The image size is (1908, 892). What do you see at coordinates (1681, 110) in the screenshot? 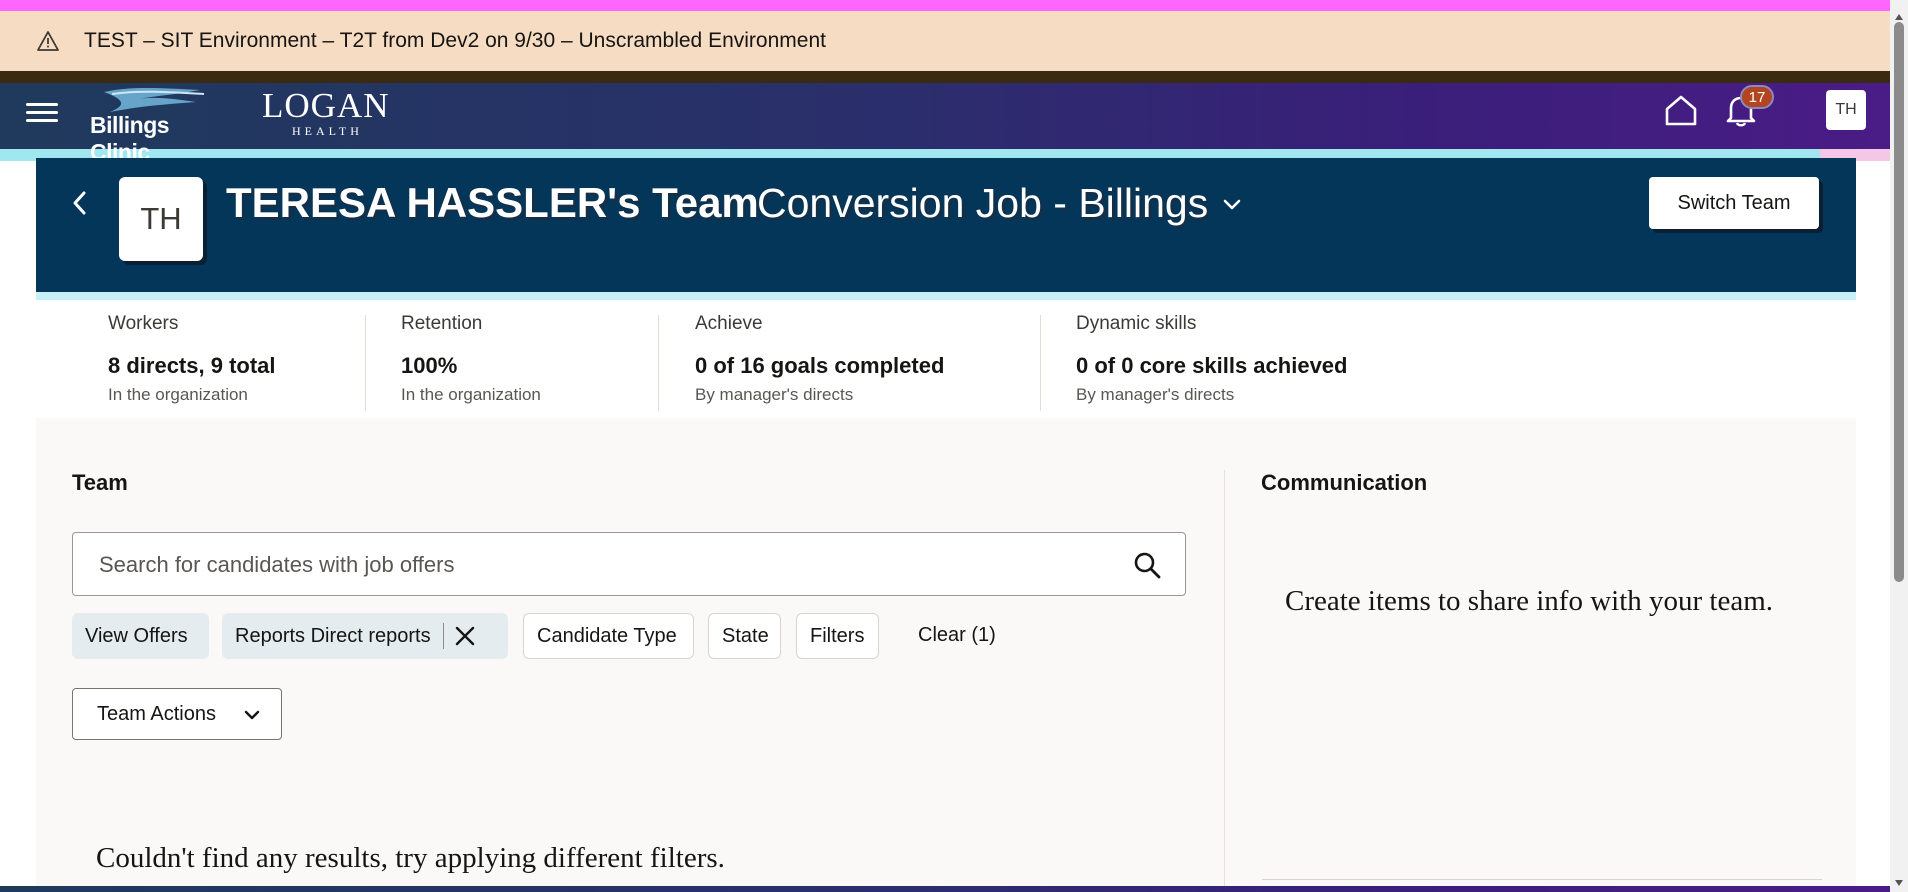
I see `home-icon` at bounding box center [1681, 110].